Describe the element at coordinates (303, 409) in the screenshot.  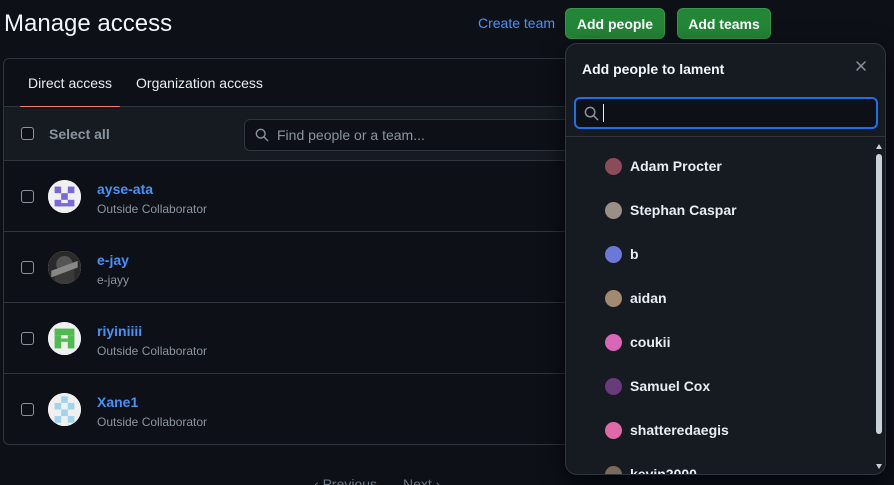
I see `member-row: Xane1 Outside Collaborator` at that location.